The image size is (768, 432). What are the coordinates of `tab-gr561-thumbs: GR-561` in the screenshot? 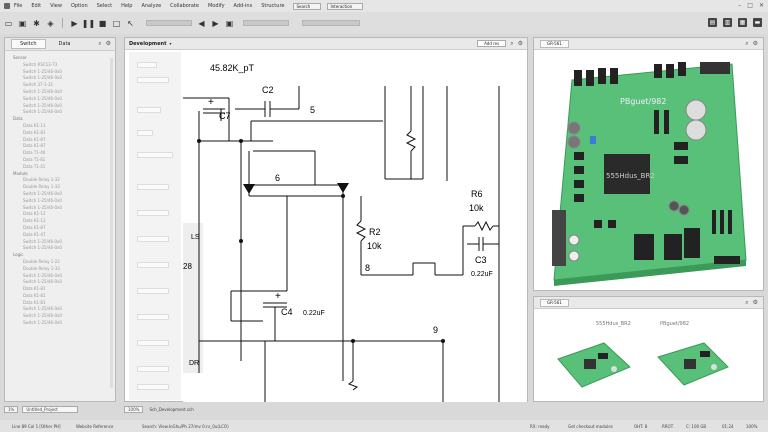 It's located at (554, 302).